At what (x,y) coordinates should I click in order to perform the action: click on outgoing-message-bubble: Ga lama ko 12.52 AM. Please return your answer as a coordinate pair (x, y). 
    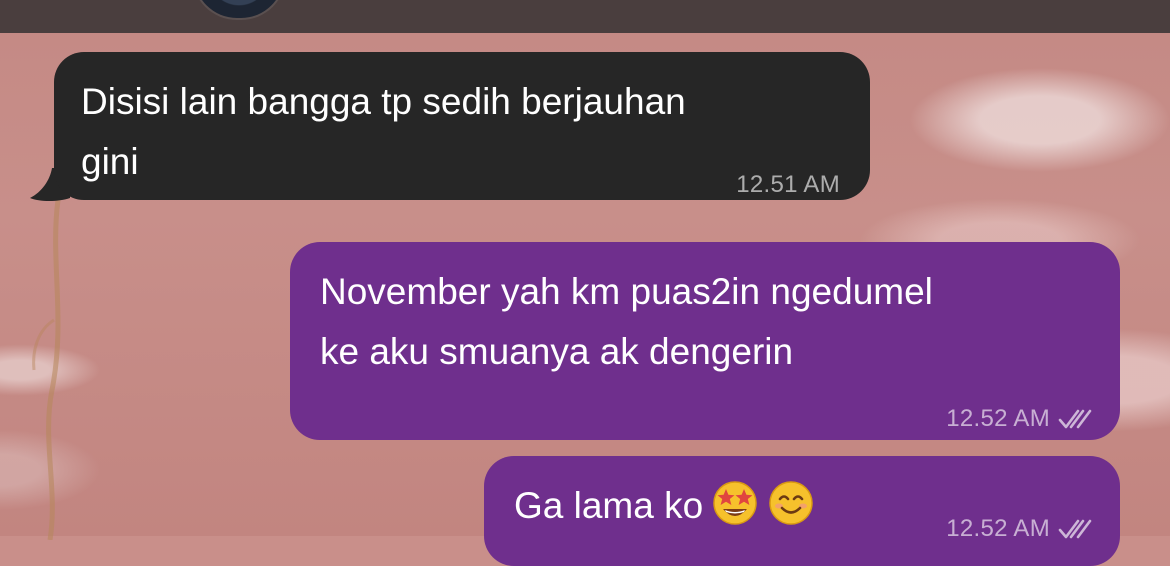
    Looking at the image, I should click on (802, 511).